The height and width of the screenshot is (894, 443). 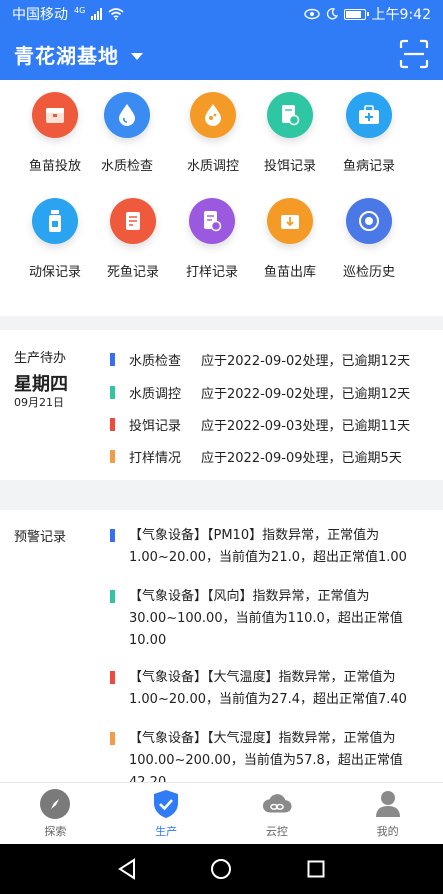 I want to click on tab-cloud-control: 云控, so click(x=277, y=813).